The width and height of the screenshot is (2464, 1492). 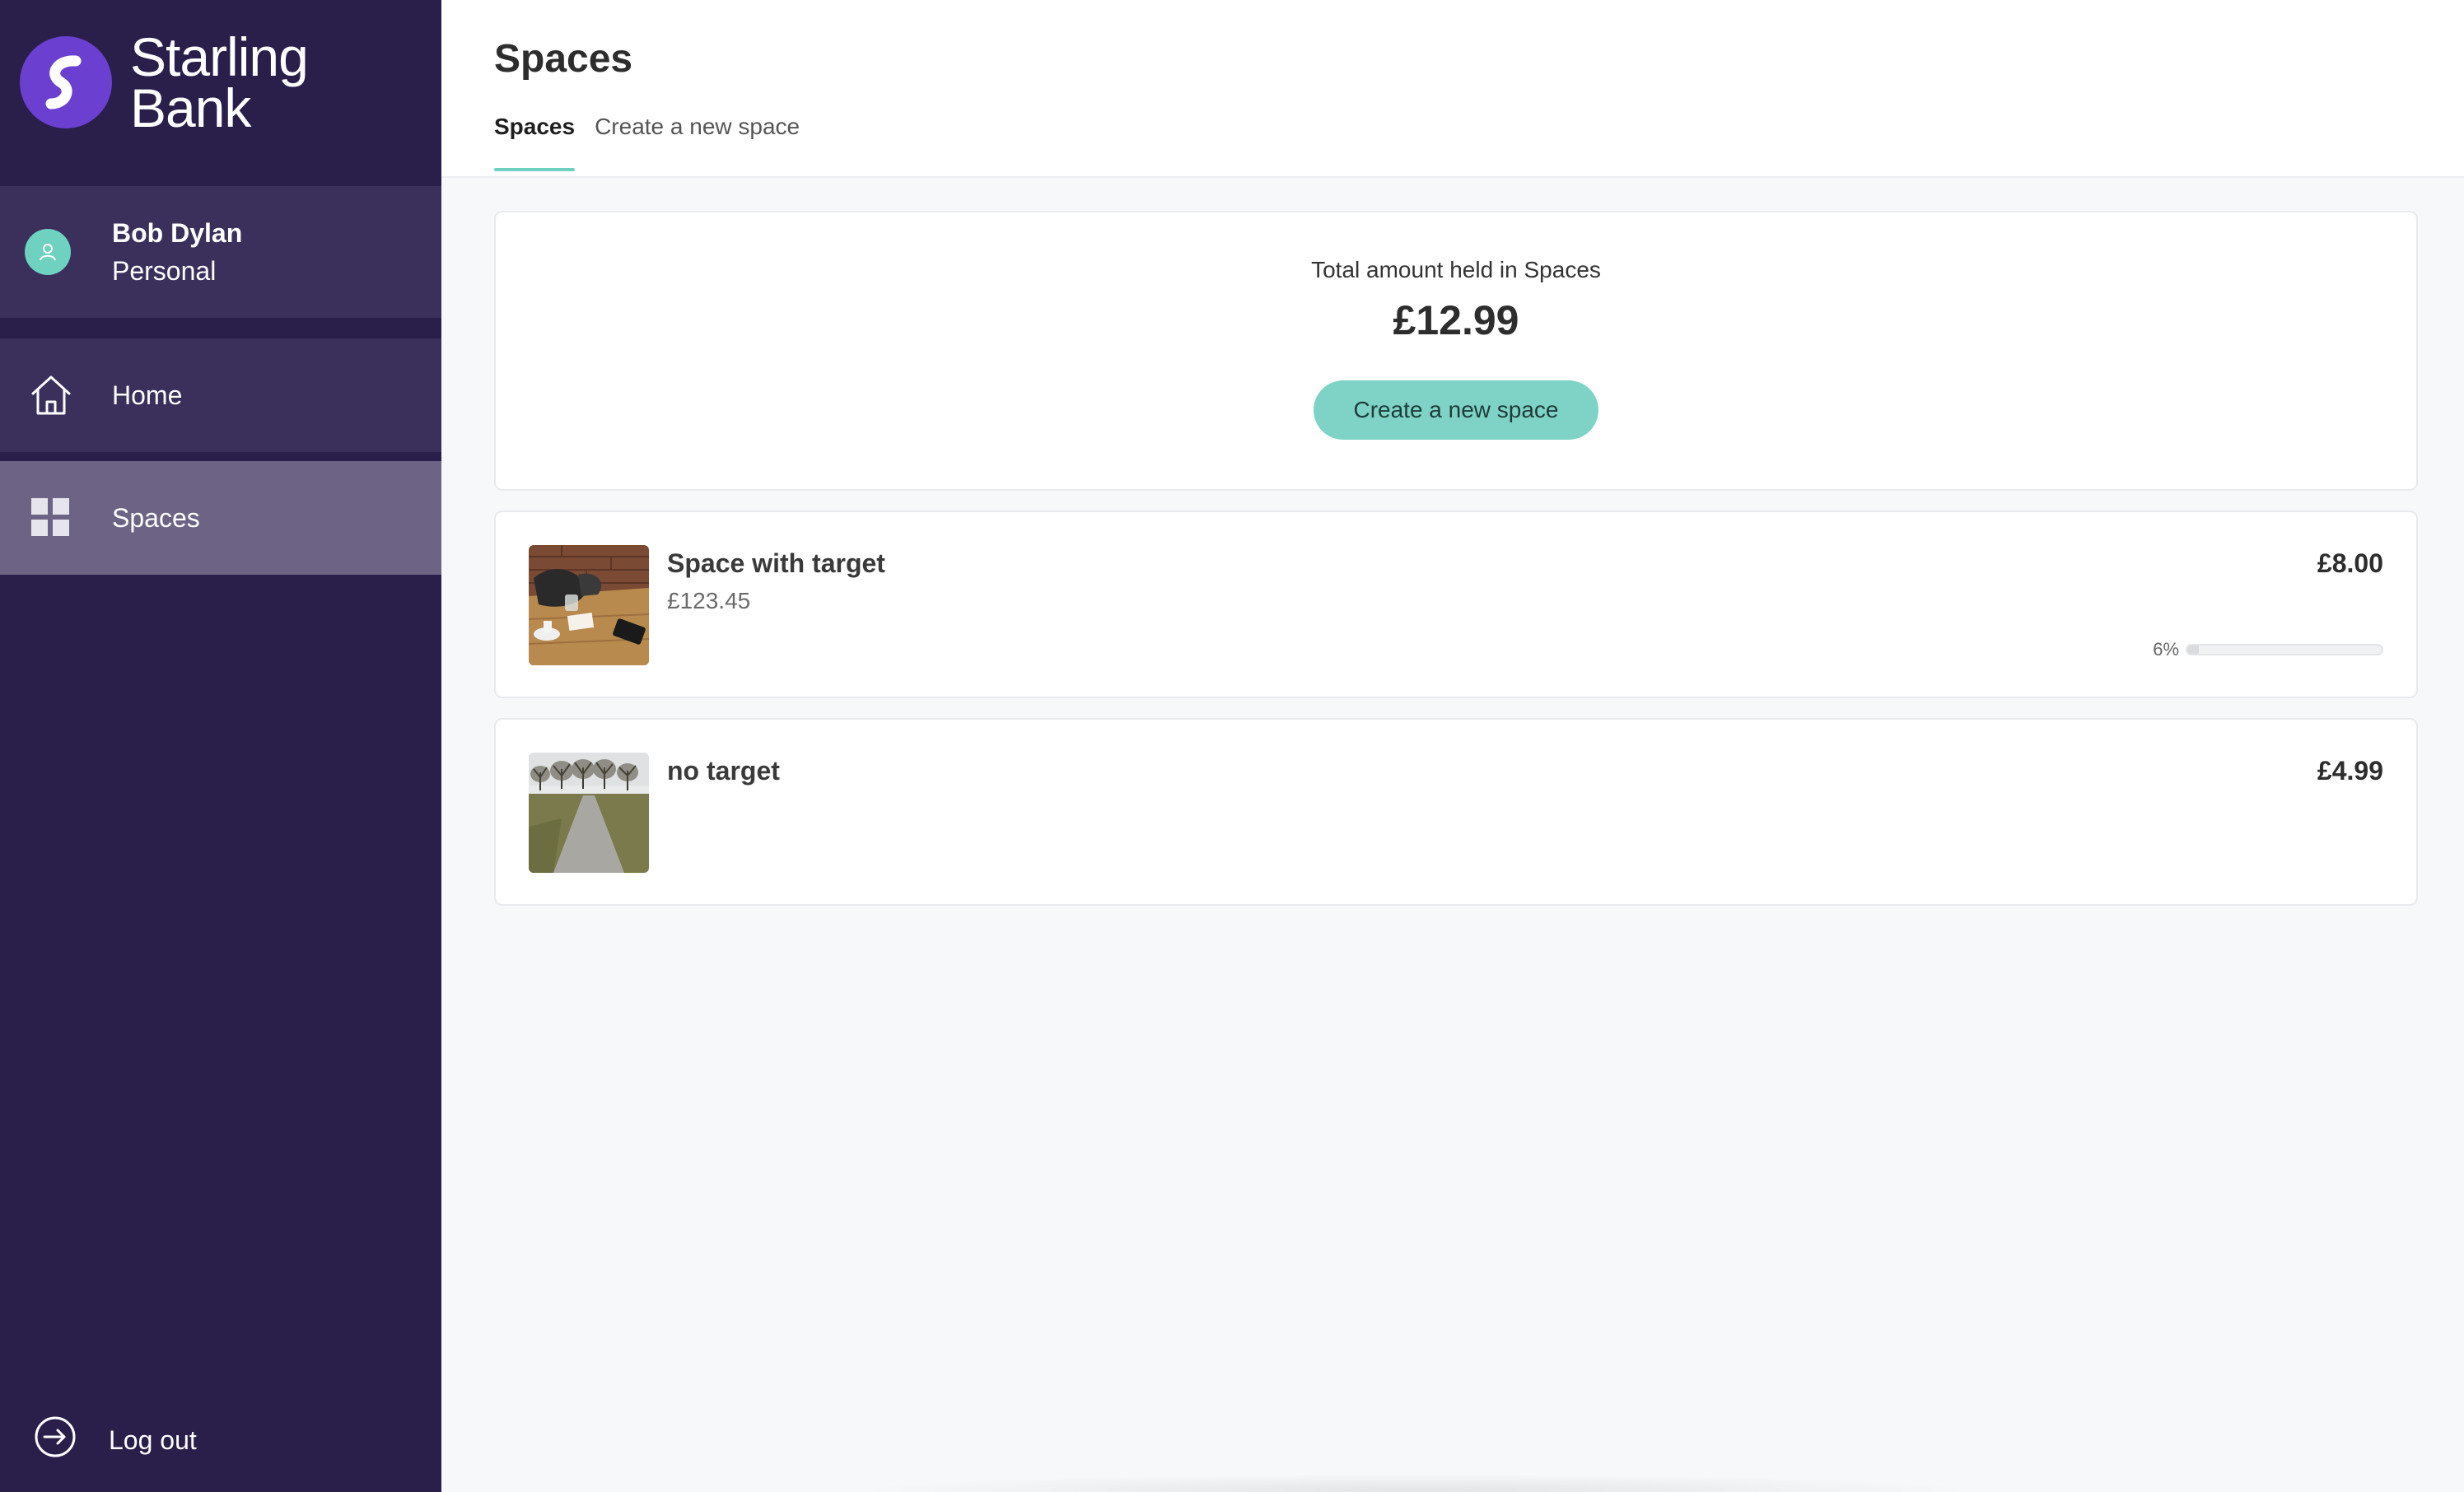 I want to click on page-header: Spaces Spaces Create a new space, so click(x=1452, y=89).